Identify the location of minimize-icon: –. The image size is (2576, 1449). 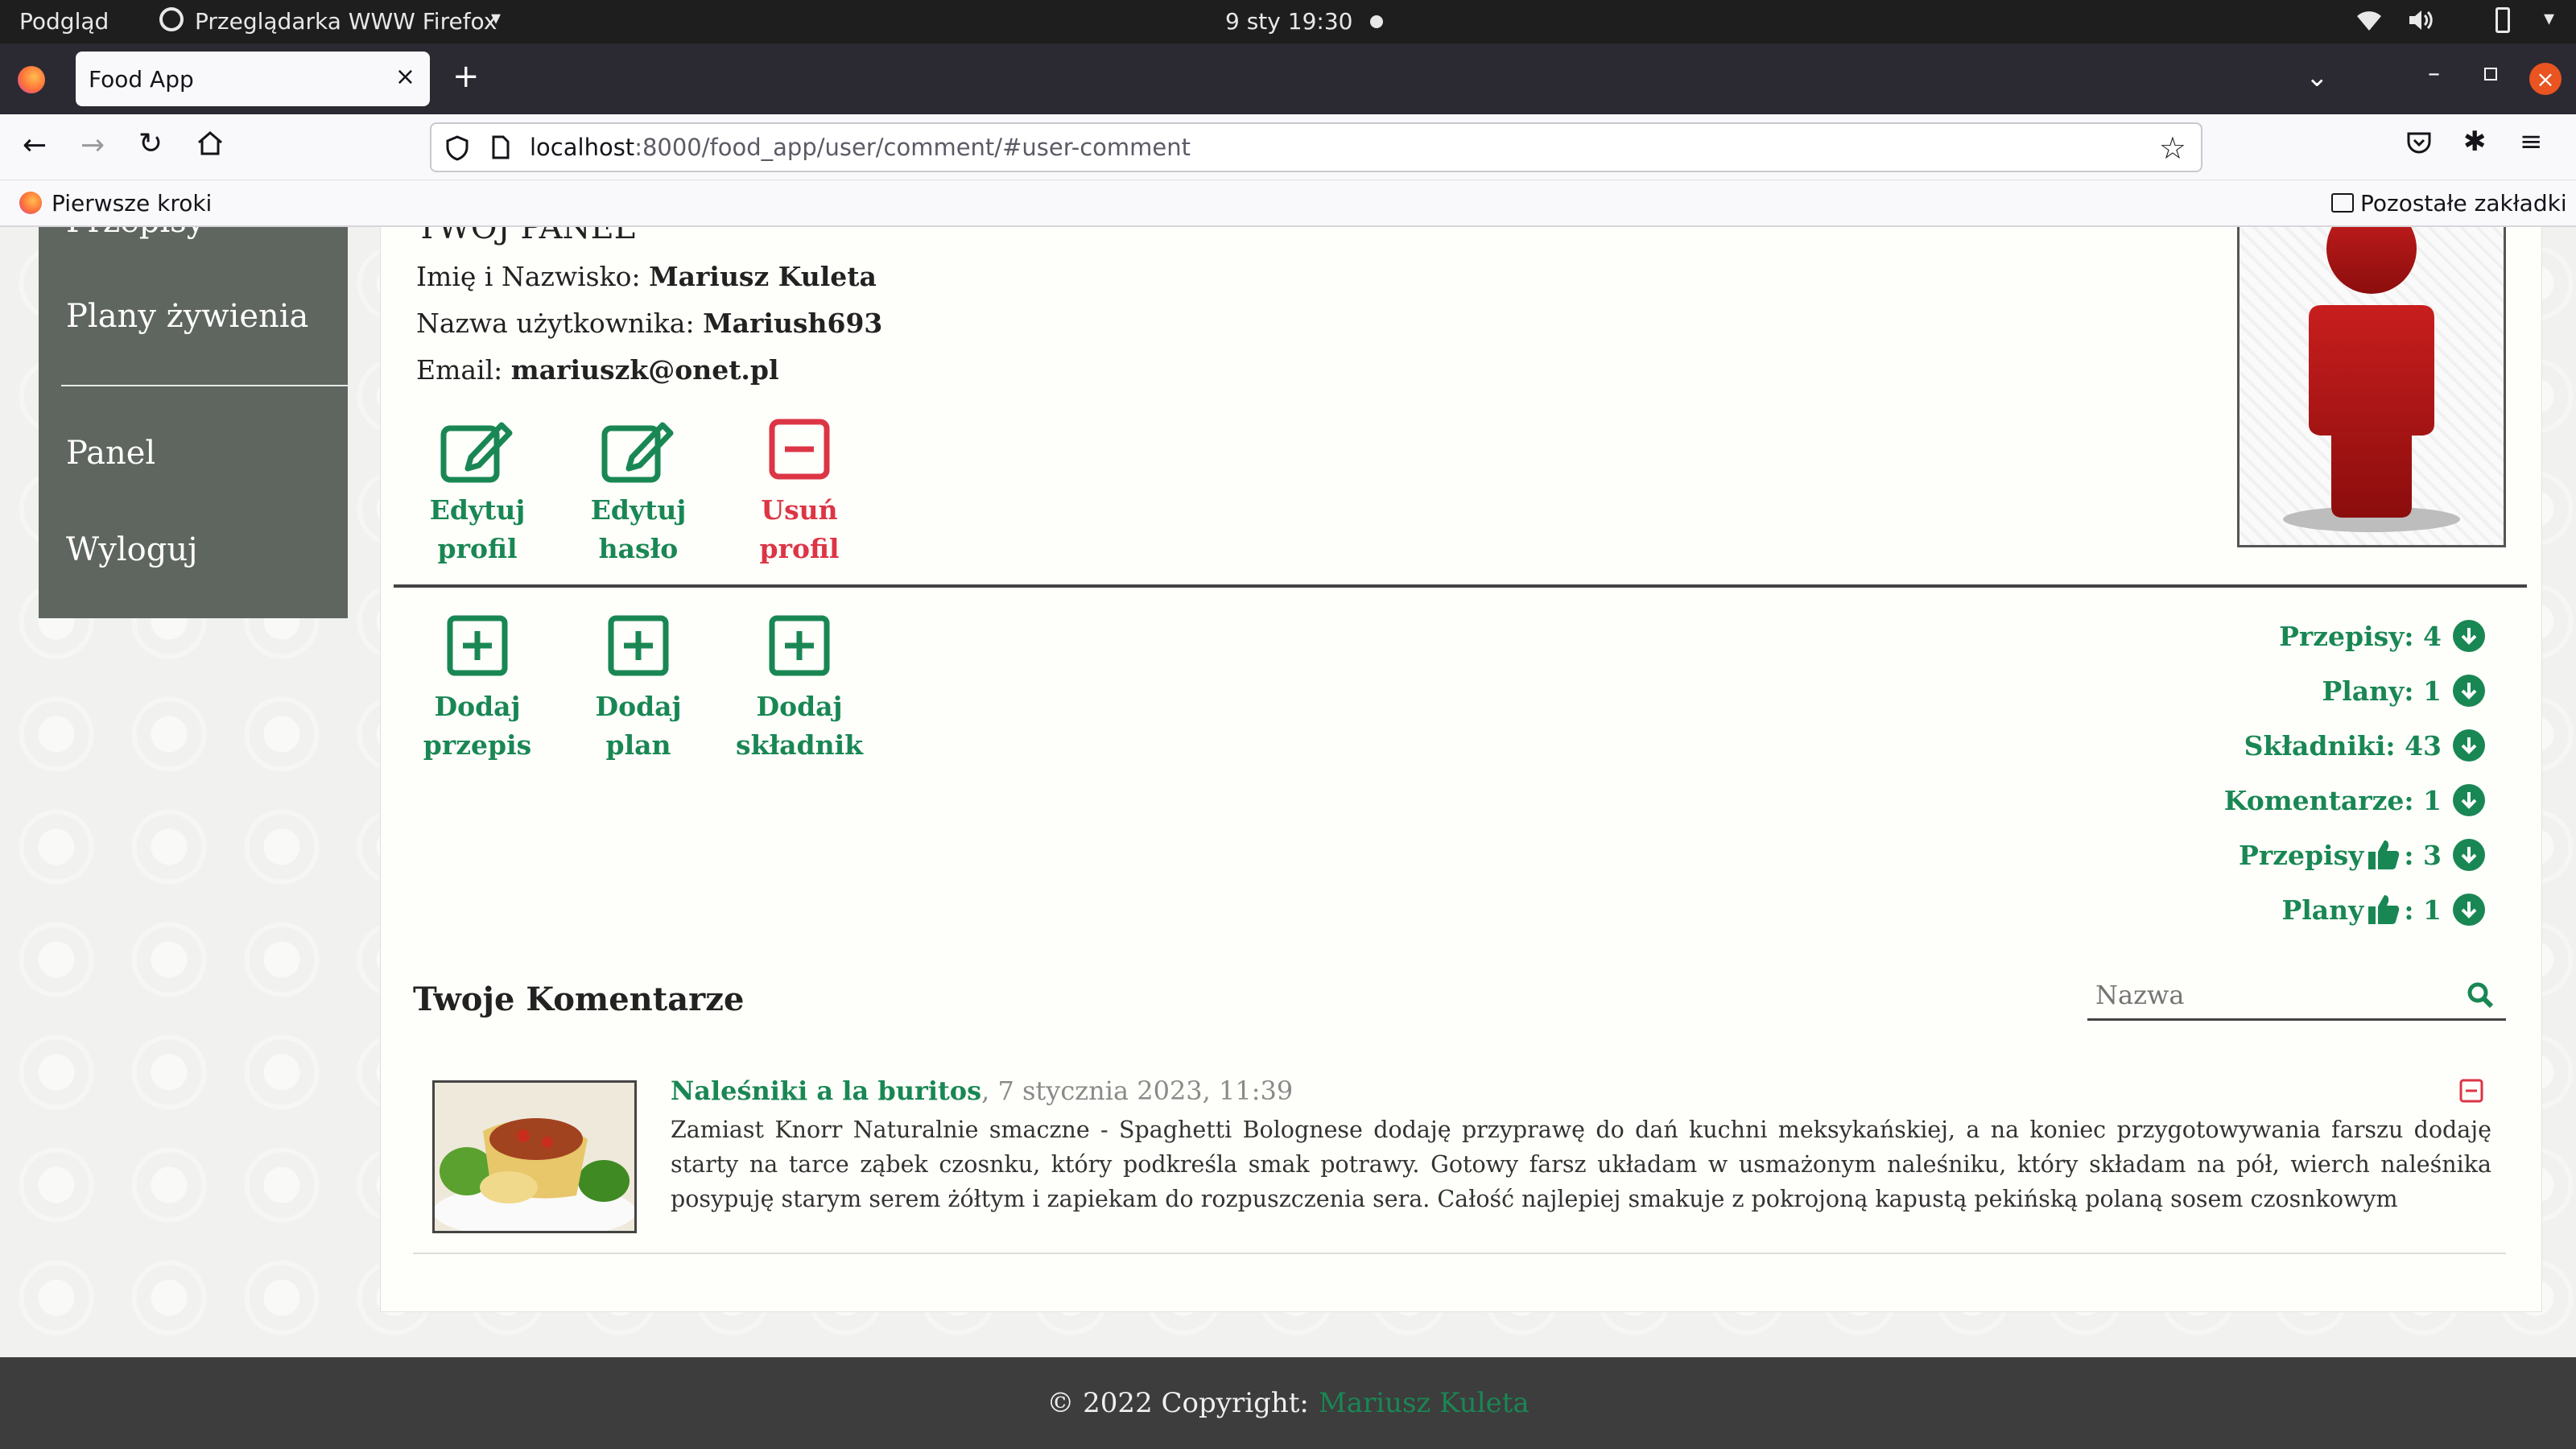
(2434, 74).